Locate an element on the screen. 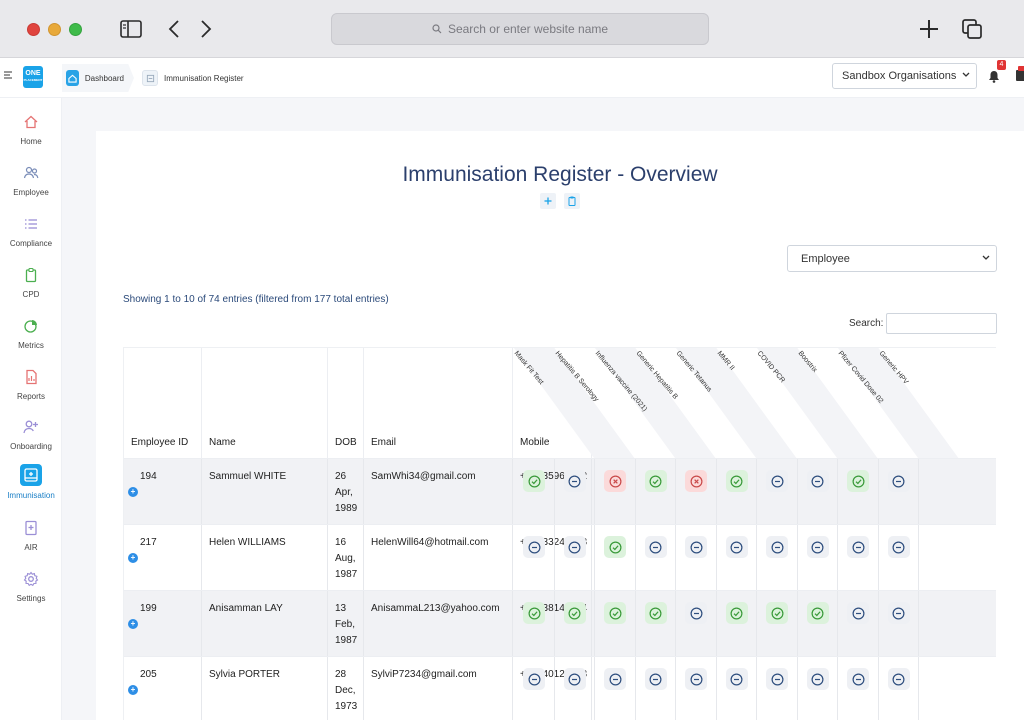  maximize-window-button is located at coordinates (75, 29).